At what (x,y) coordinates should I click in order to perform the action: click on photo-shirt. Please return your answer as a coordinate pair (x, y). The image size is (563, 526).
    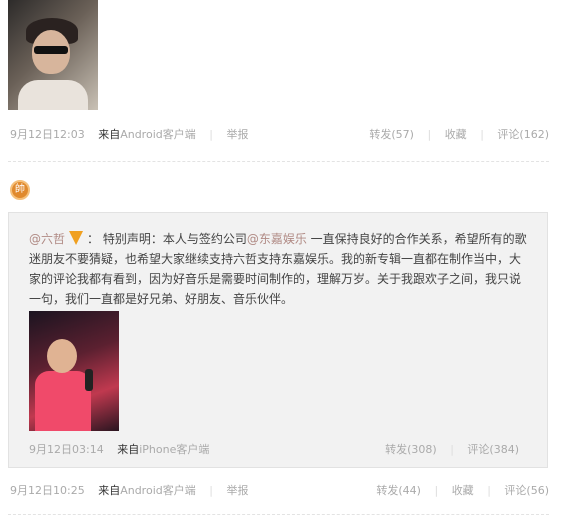
    Looking at the image, I should click on (53, 95).